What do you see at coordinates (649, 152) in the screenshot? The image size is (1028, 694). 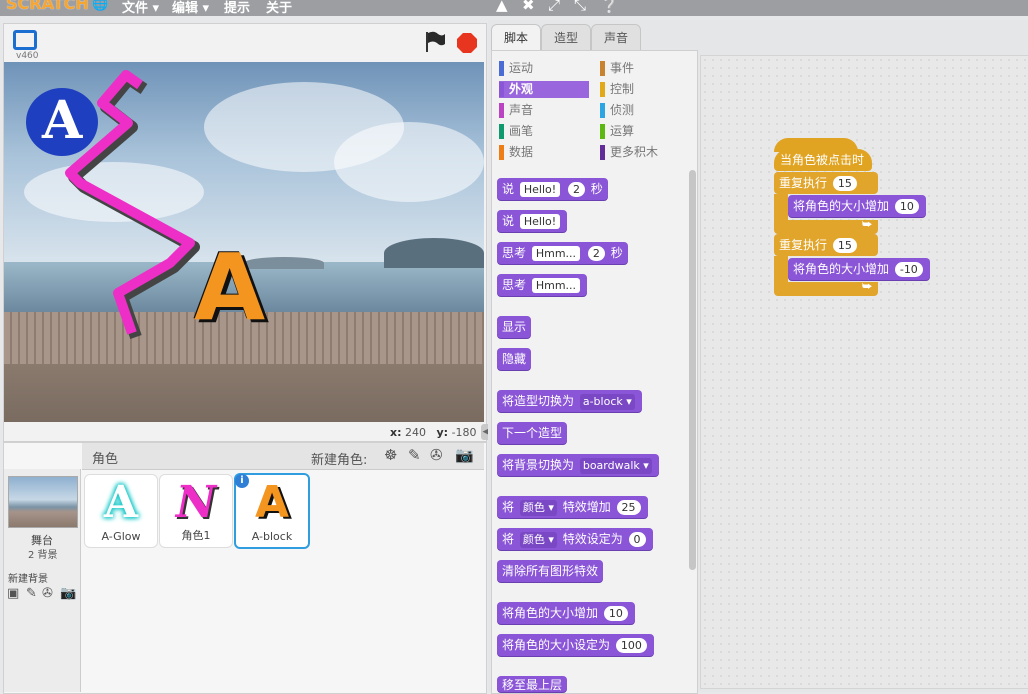 I see `category-more-blocks: 更多积木` at bounding box center [649, 152].